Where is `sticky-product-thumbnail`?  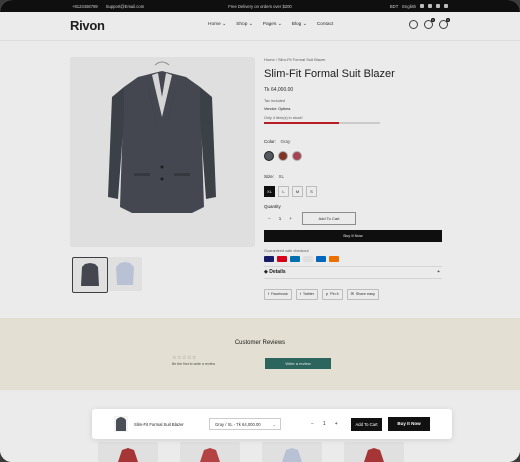 sticky-product-thumbnail is located at coordinates (121, 424).